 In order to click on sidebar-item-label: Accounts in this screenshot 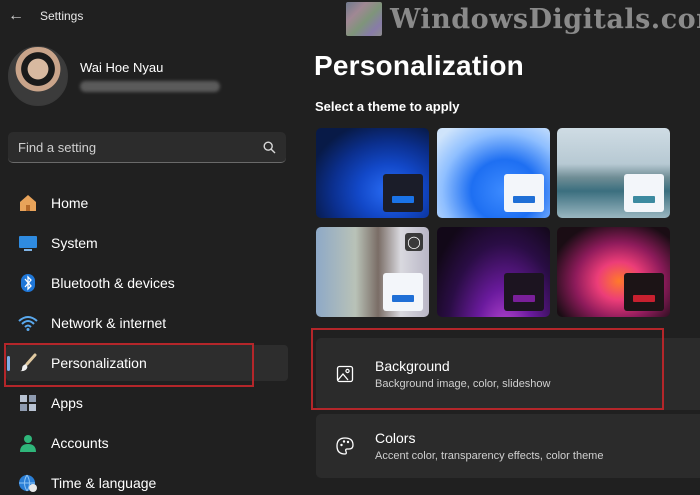, I will do `click(80, 443)`.